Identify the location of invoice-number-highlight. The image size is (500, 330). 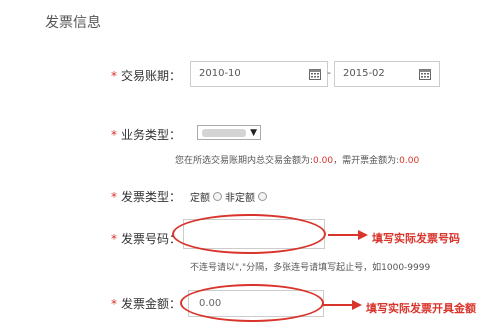
(249, 234).